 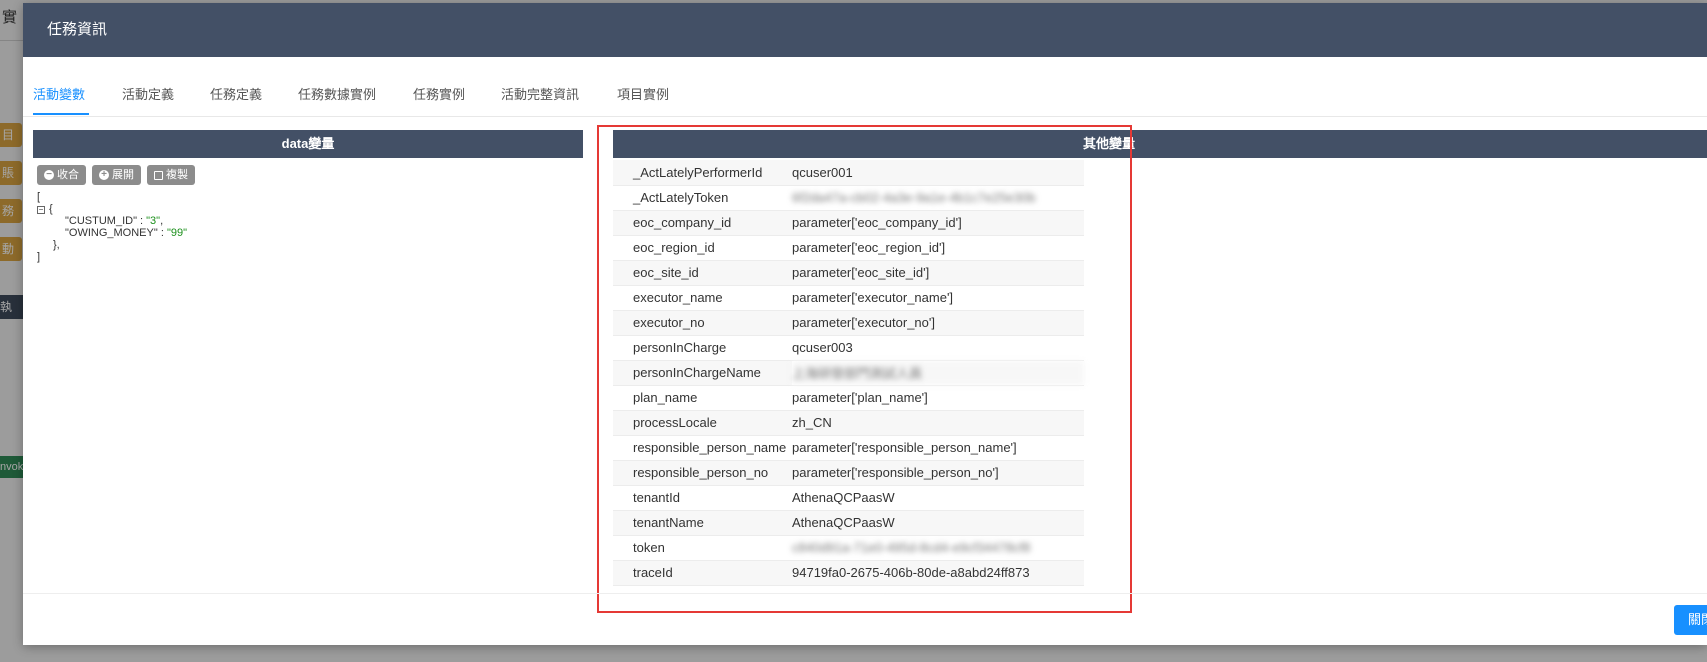 What do you see at coordinates (153, 221) in the screenshot?
I see `json-value: "3"` at bounding box center [153, 221].